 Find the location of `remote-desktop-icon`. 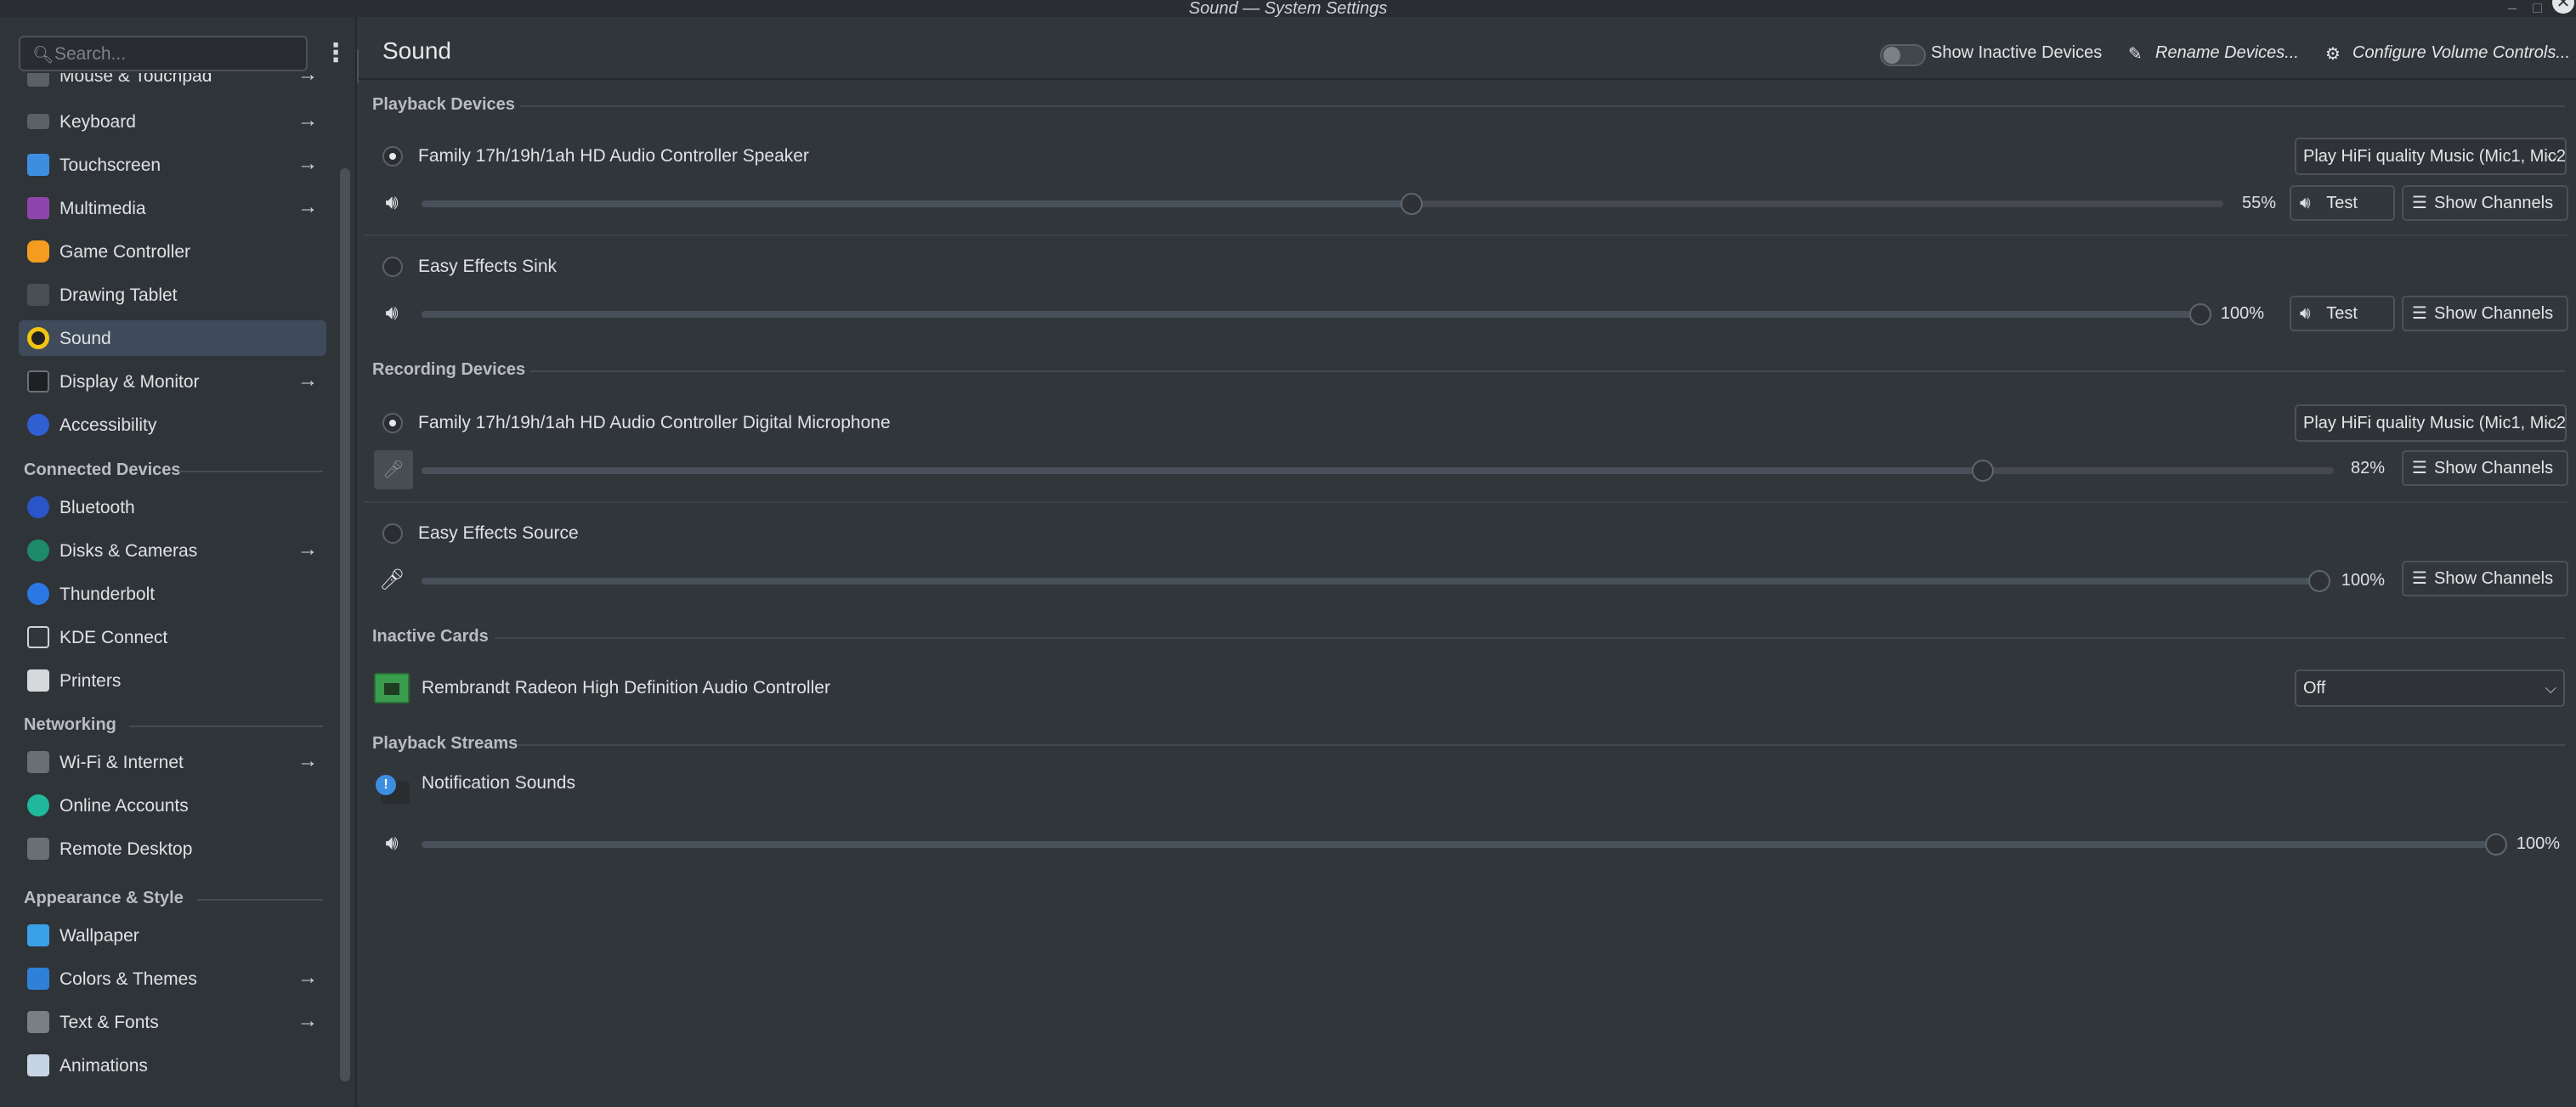

remote-desktop-icon is located at coordinates (38, 849).